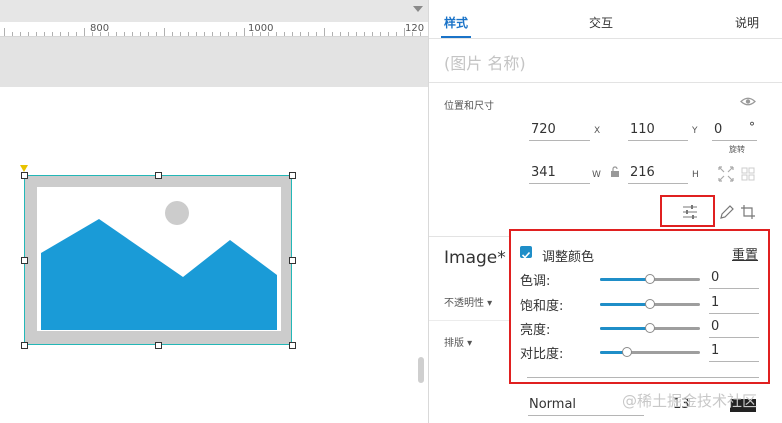  What do you see at coordinates (597, 131) in the screenshot?
I see `x-label: X` at bounding box center [597, 131].